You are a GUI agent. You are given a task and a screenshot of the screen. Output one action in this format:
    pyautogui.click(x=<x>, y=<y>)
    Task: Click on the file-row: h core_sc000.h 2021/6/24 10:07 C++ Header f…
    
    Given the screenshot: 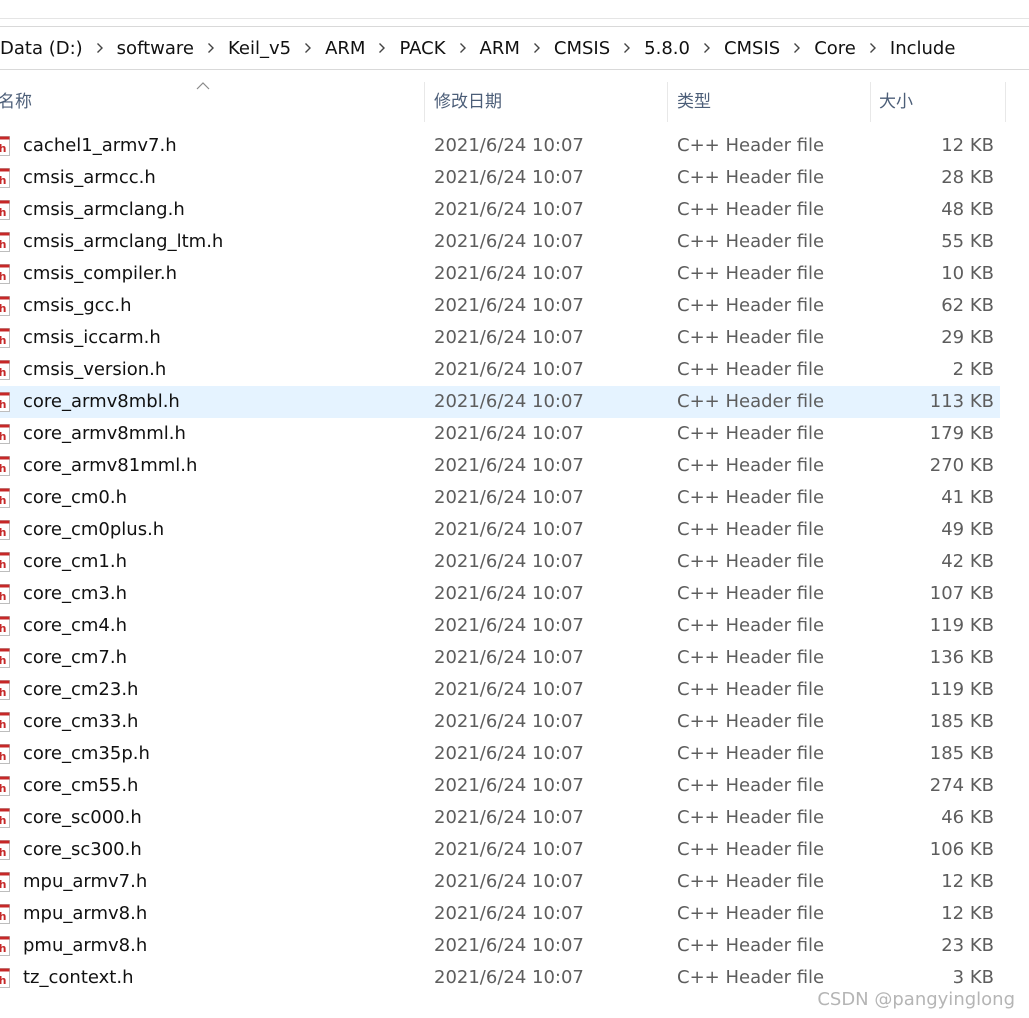 What is the action you would take?
    pyautogui.click(x=500, y=818)
    